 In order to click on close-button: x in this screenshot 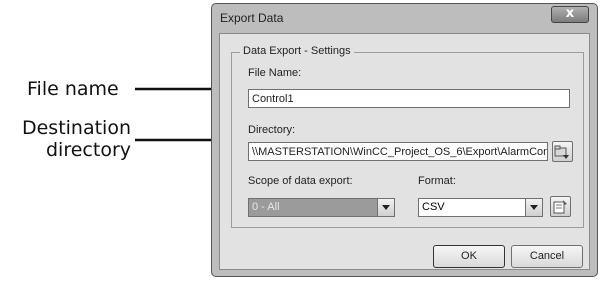, I will do `click(570, 14)`.